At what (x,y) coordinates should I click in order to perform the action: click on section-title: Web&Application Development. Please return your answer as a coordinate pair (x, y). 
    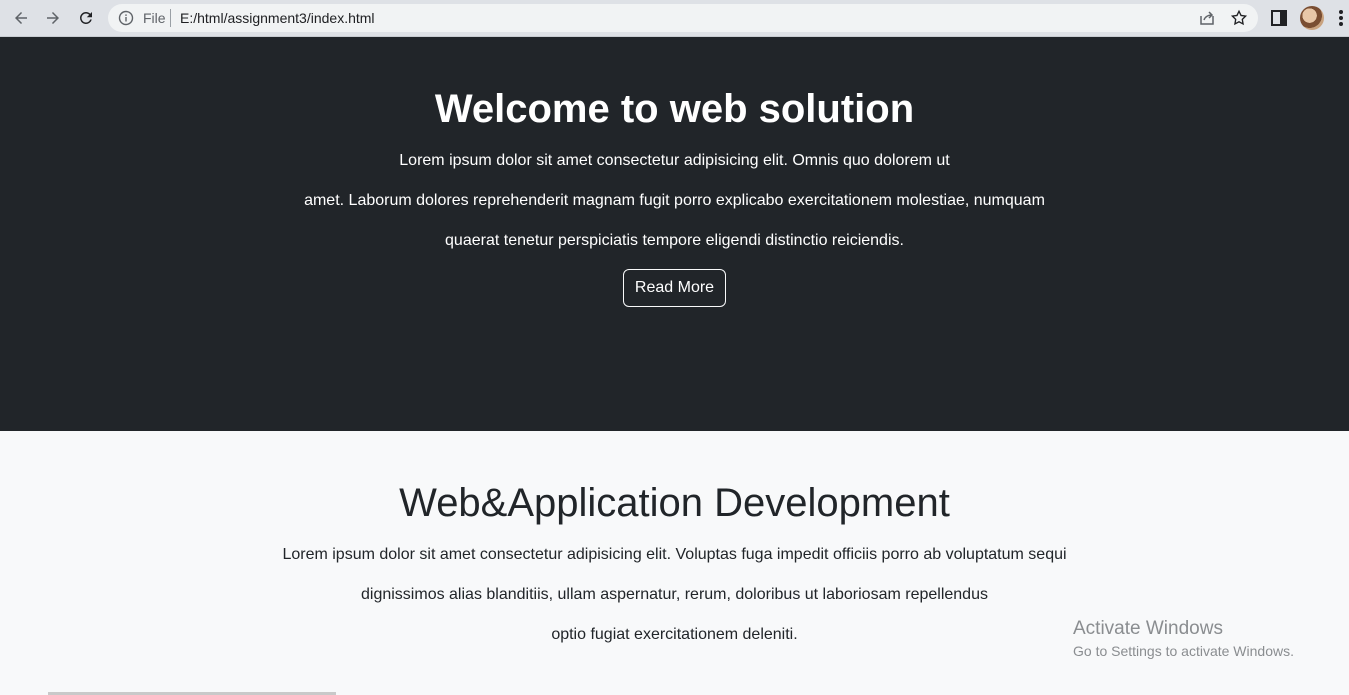
    Looking at the image, I should click on (674, 503).